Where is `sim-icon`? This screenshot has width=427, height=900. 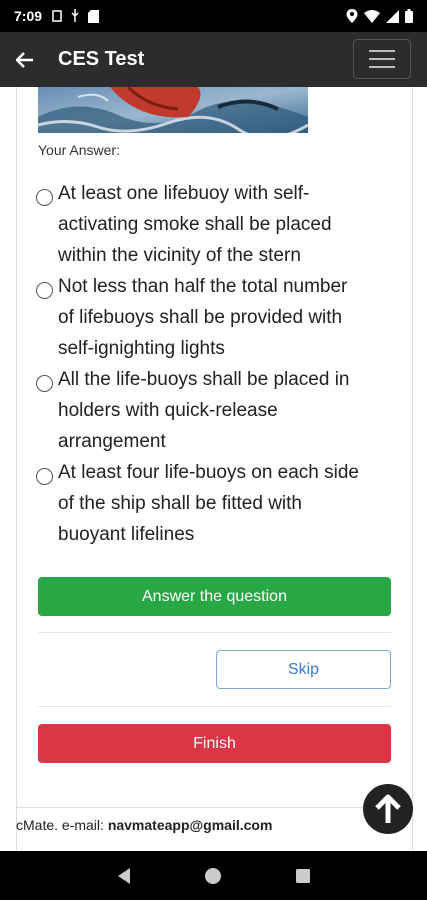
sim-icon is located at coordinates (57, 16).